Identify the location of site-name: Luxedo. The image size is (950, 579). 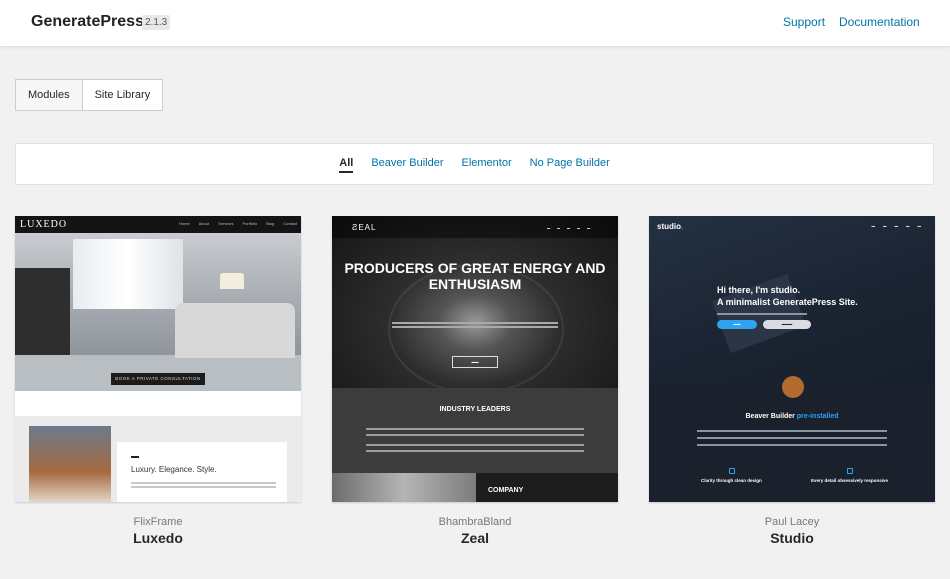
(158, 538).